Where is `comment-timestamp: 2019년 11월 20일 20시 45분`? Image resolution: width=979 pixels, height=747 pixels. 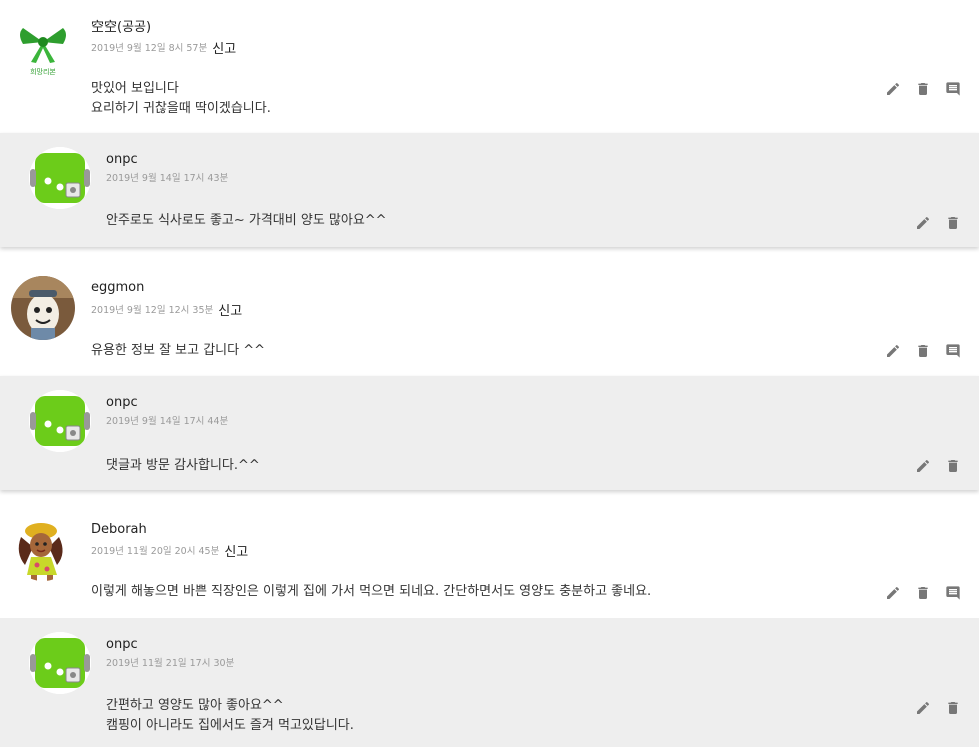 comment-timestamp: 2019년 11월 20일 20시 45분 is located at coordinates (155, 551).